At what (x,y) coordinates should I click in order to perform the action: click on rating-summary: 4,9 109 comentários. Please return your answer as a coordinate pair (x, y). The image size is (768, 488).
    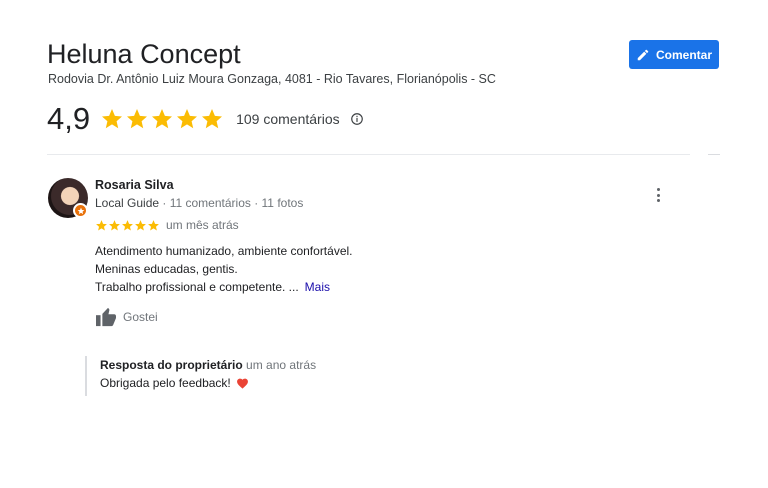
    Looking at the image, I should click on (205, 119).